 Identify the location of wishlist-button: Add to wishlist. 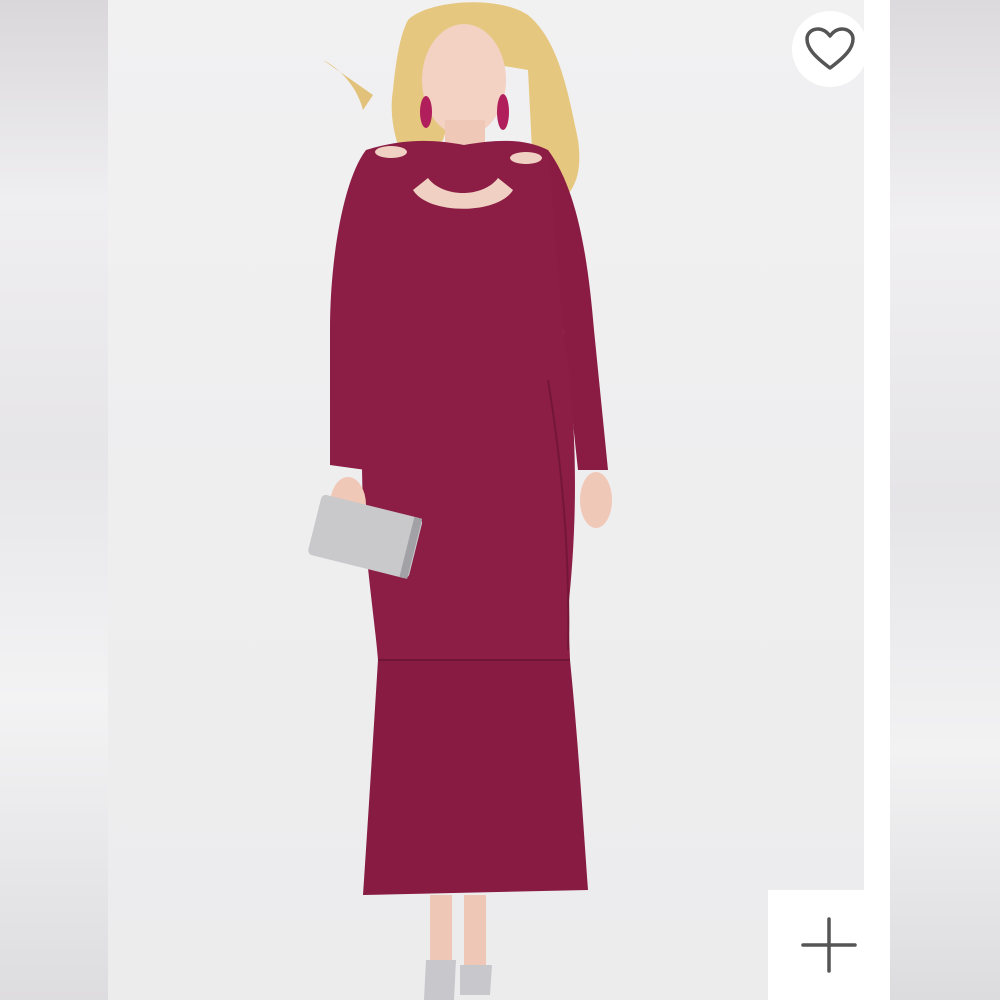
(830, 49).